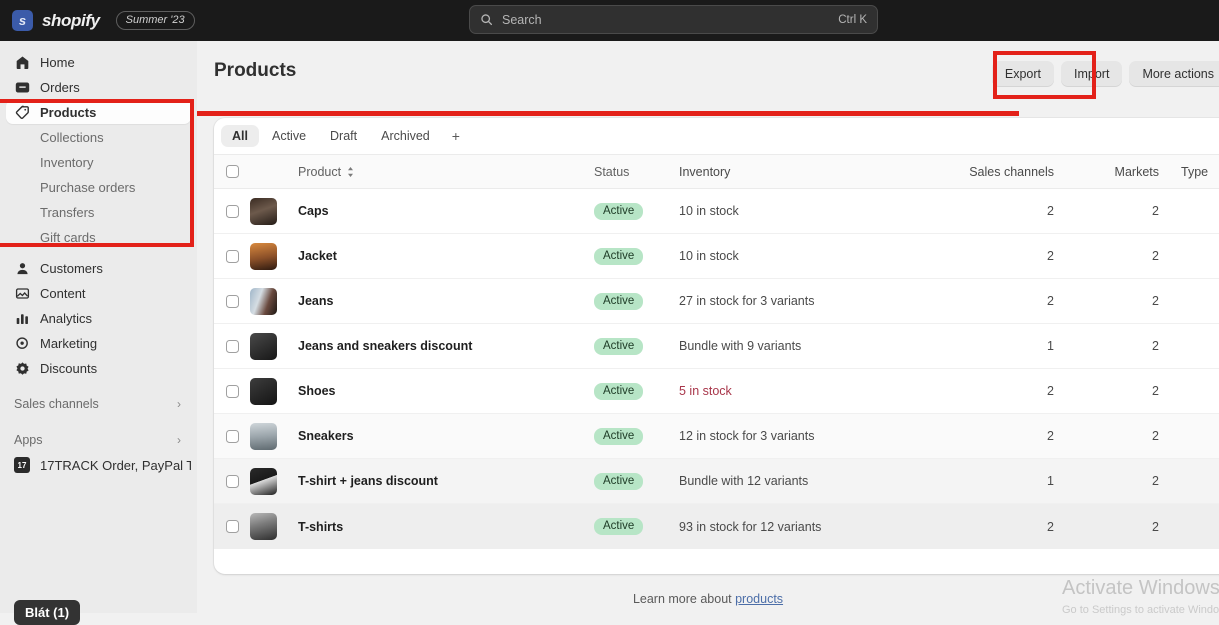  I want to click on thumb-jeans, so click(263, 301).